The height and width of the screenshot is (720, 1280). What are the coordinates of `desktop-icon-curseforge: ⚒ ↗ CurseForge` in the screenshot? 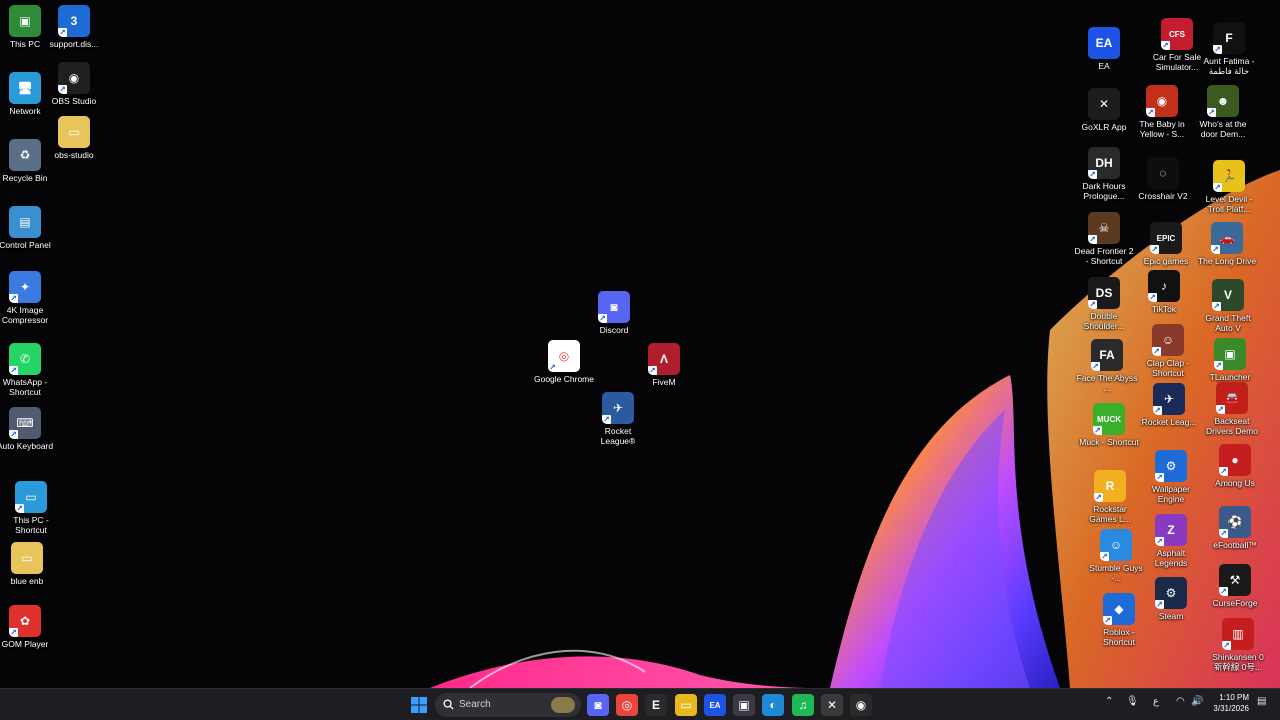 It's located at (1235, 586).